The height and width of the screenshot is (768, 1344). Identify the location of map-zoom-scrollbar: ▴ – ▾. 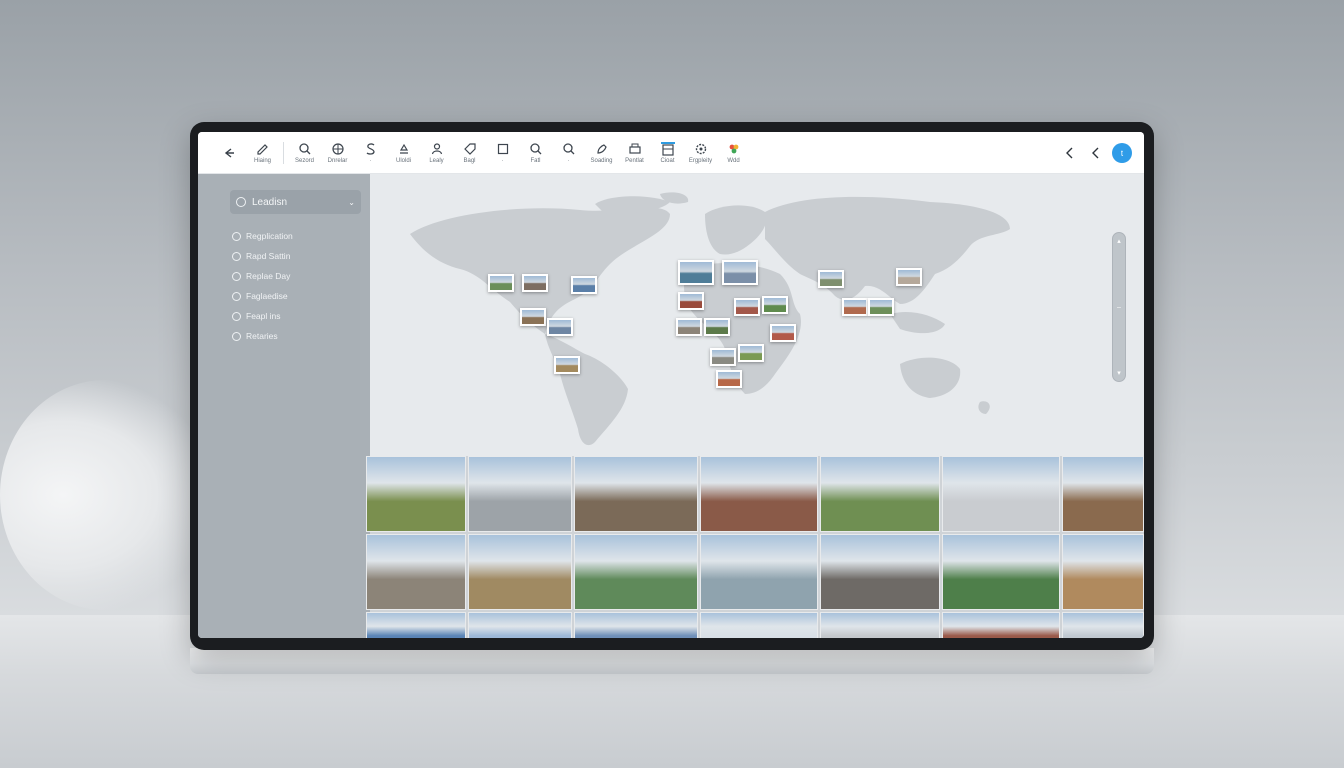
(1119, 307).